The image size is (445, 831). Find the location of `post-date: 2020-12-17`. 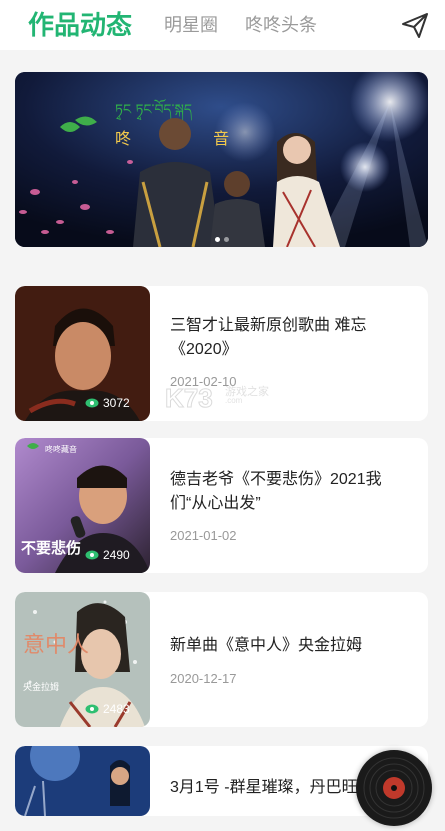

post-date: 2020-12-17 is located at coordinates (203, 678).